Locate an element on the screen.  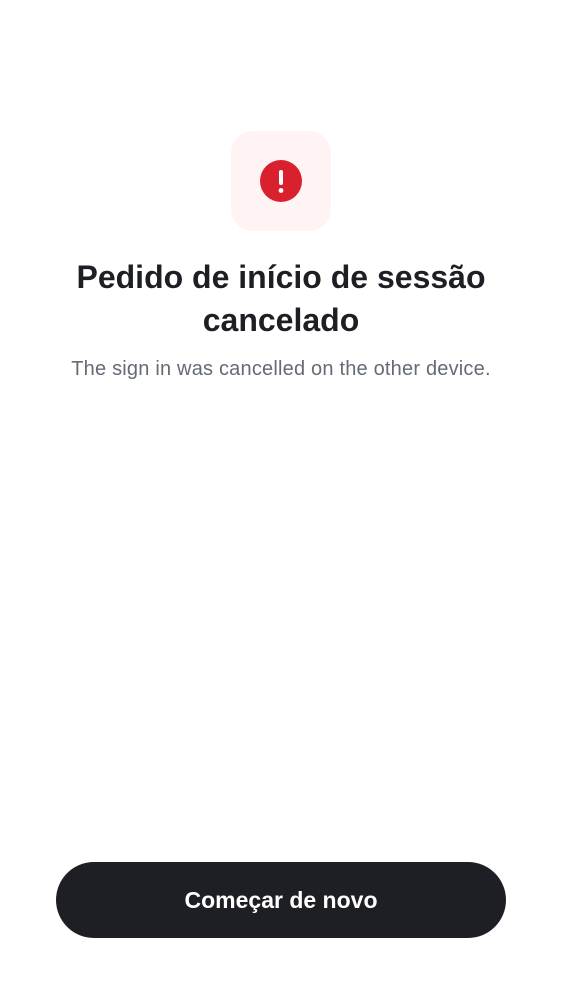
page-title: Pedido de início de sessão cancelado is located at coordinates (281, 298).